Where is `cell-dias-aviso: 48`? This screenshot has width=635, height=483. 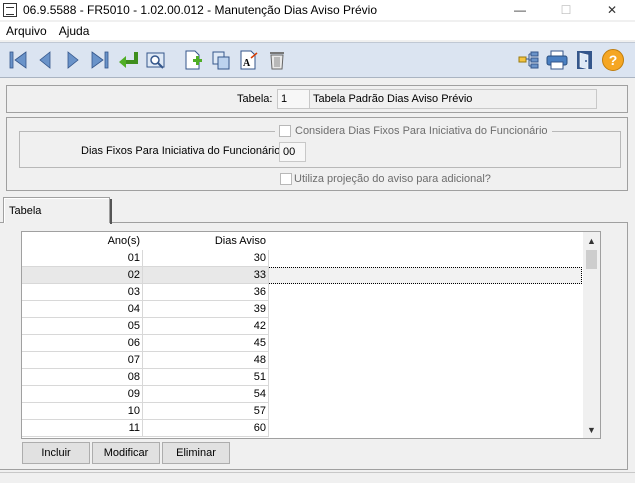 cell-dias-aviso: 48 is located at coordinates (206, 360).